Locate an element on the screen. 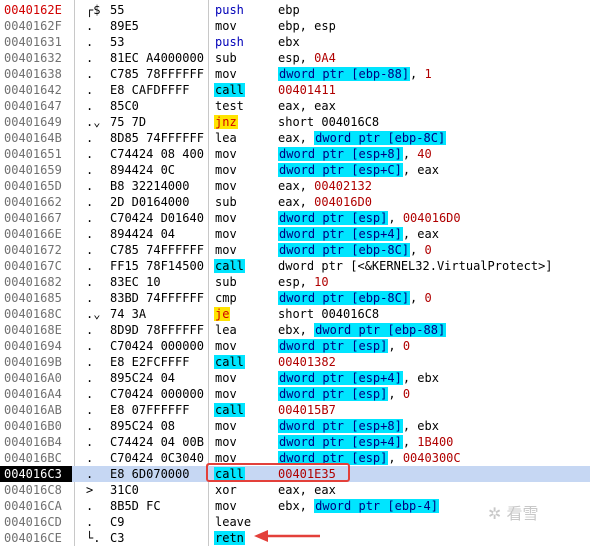  watermark: ✲ 看雪 is located at coordinates (513, 513).